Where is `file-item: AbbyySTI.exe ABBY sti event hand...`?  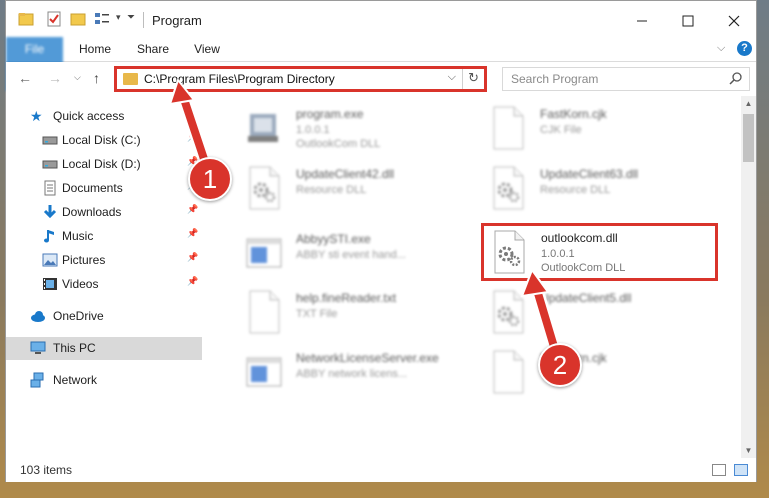 file-item: AbbyySTI.exe ABBY sti event hand... is located at coordinates (356, 253).